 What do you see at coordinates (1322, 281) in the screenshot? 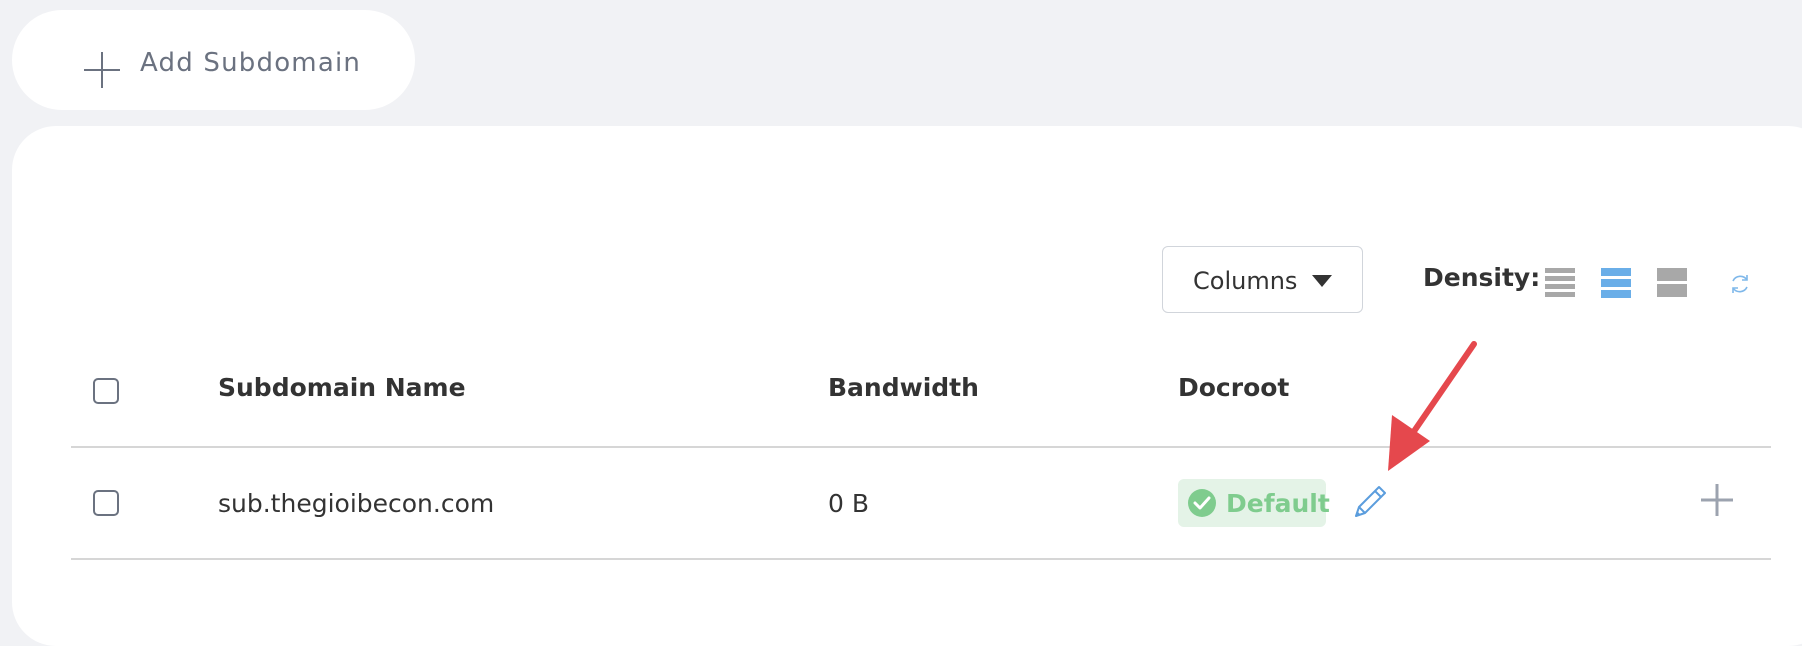
I see `caret-down-icon` at bounding box center [1322, 281].